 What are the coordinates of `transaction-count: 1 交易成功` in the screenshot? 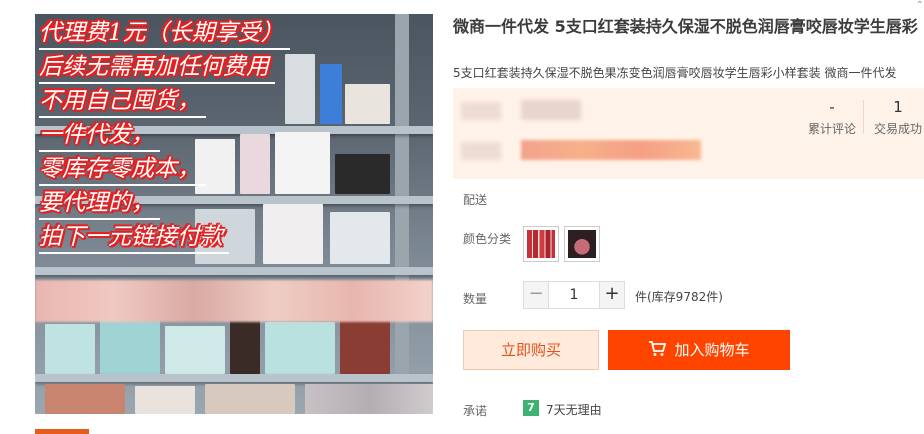 It's located at (898, 117).